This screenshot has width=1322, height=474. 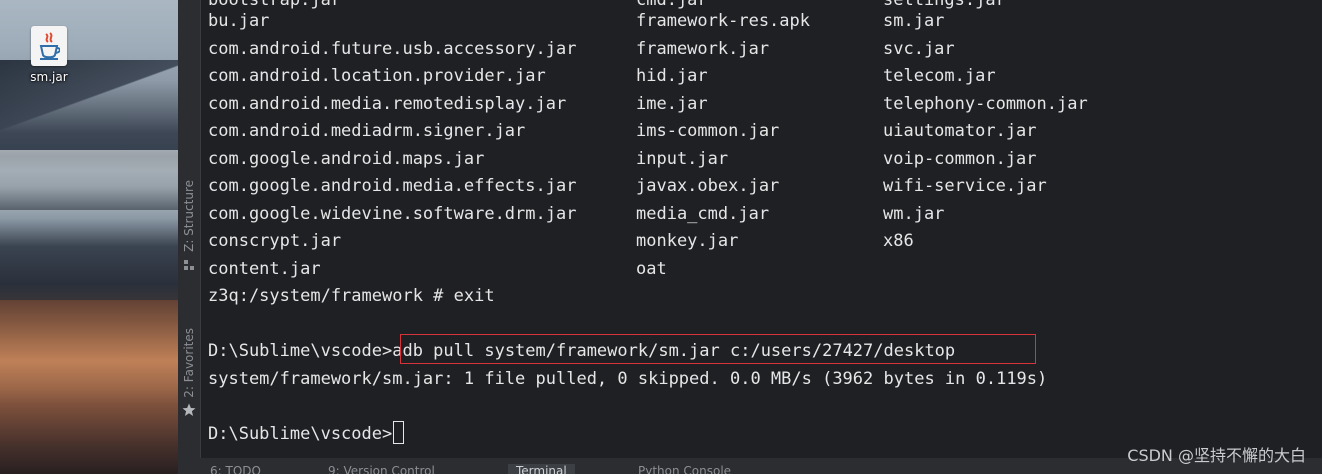 I want to click on listing-cell: com.google.android.maps.jar, so click(x=346, y=159).